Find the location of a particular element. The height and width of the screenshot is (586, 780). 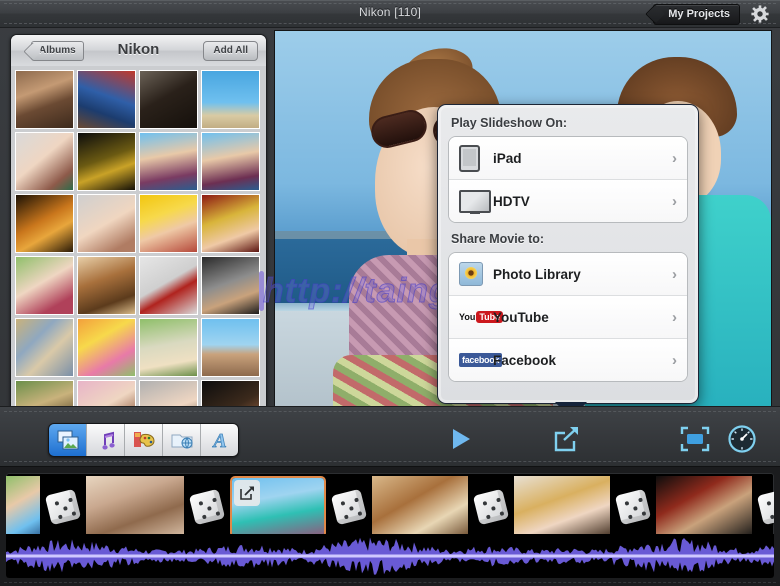

smiling-woman is located at coordinates (106, 223).